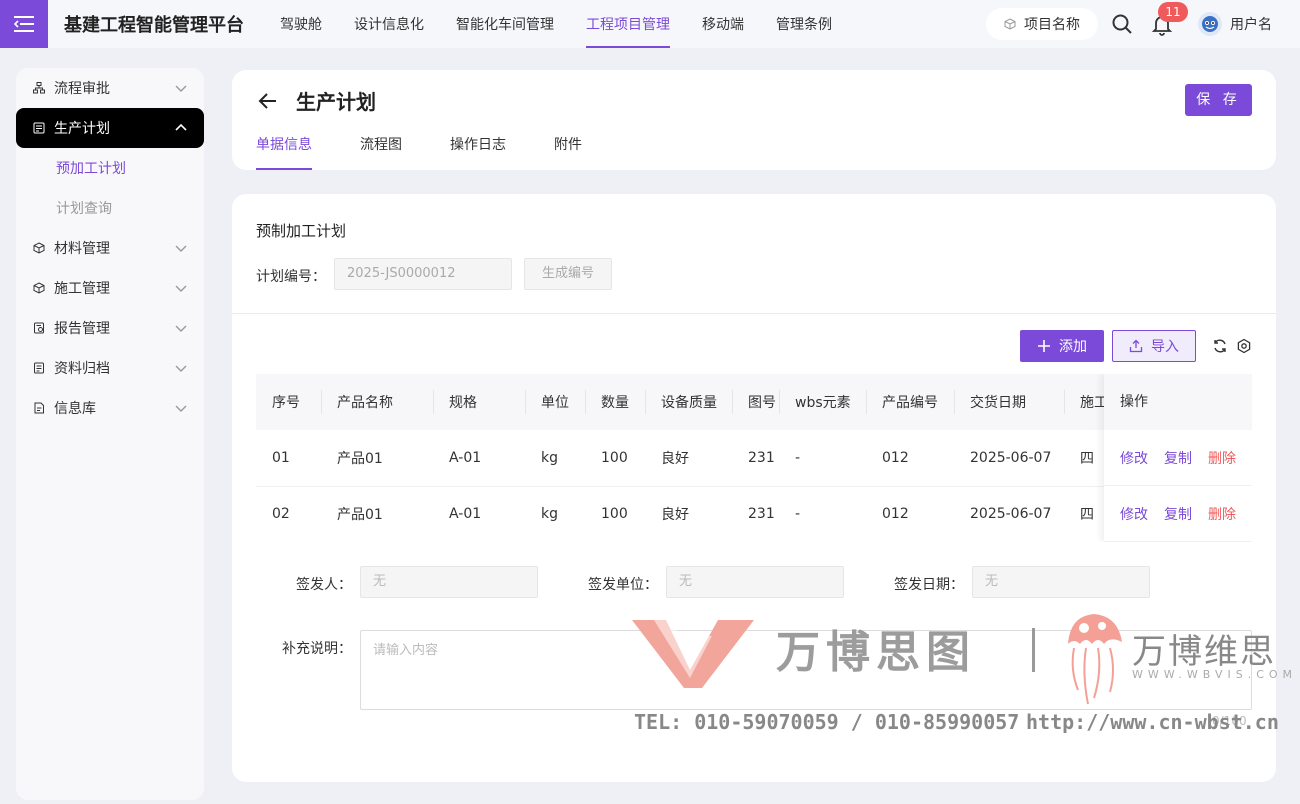  What do you see at coordinates (288, 458) in the screenshot?
I see `table-cell: 01` at bounding box center [288, 458].